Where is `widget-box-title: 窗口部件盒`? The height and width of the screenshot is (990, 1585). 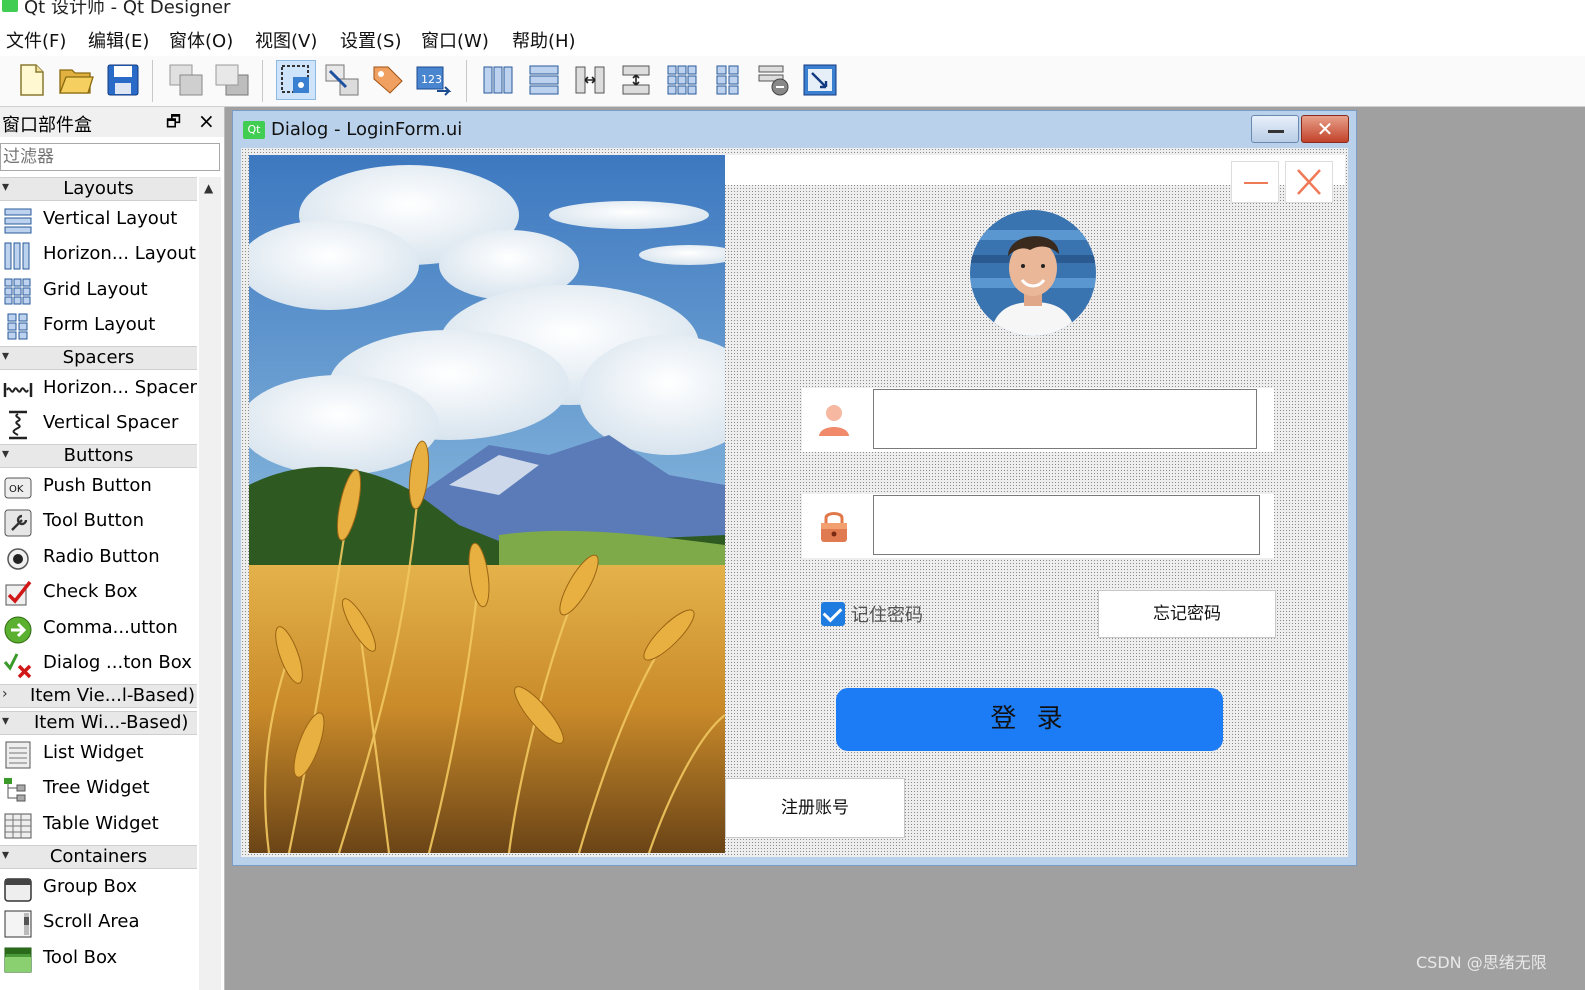 widget-box-title: 窗口部件盒 is located at coordinates (47, 125).